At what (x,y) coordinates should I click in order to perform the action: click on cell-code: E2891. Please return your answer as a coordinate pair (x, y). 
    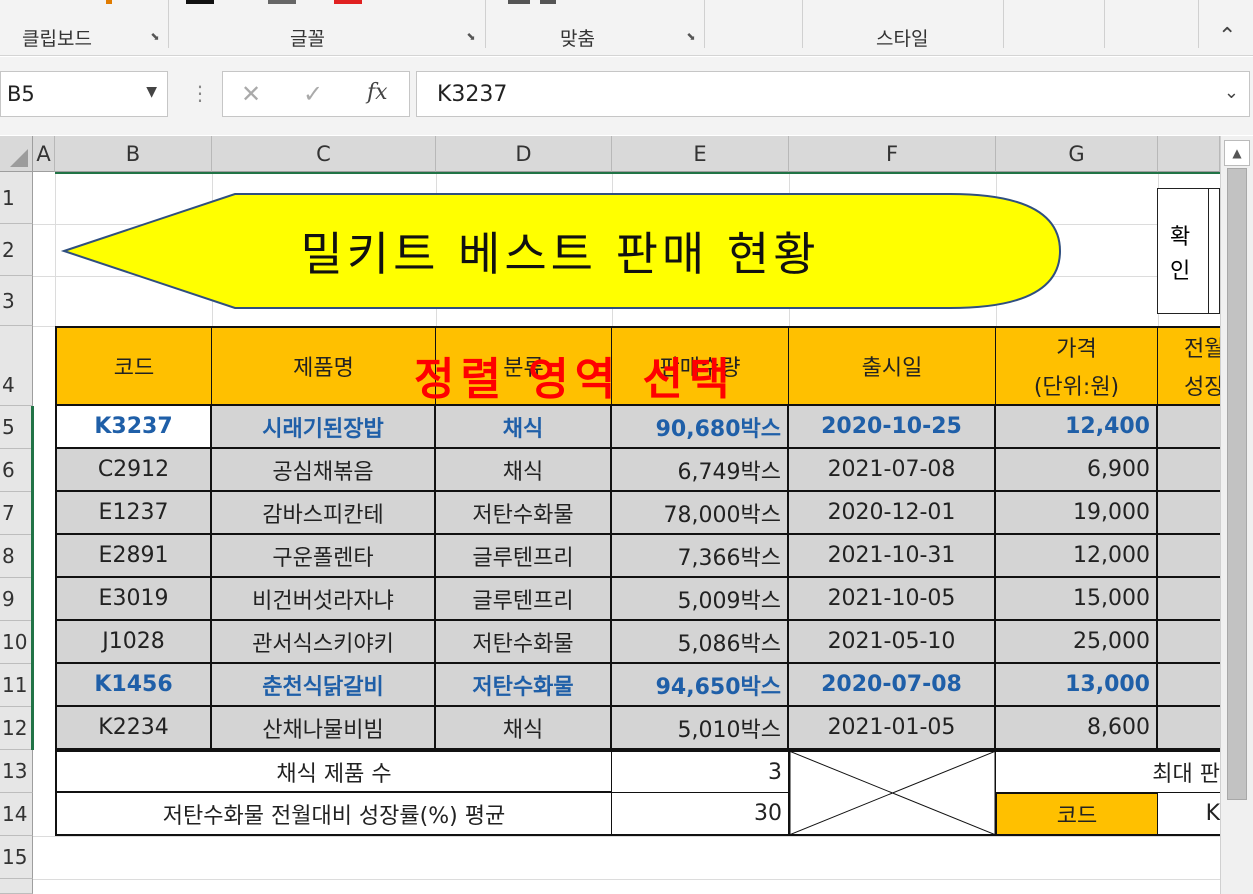
    Looking at the image, I should click on (133, 556).